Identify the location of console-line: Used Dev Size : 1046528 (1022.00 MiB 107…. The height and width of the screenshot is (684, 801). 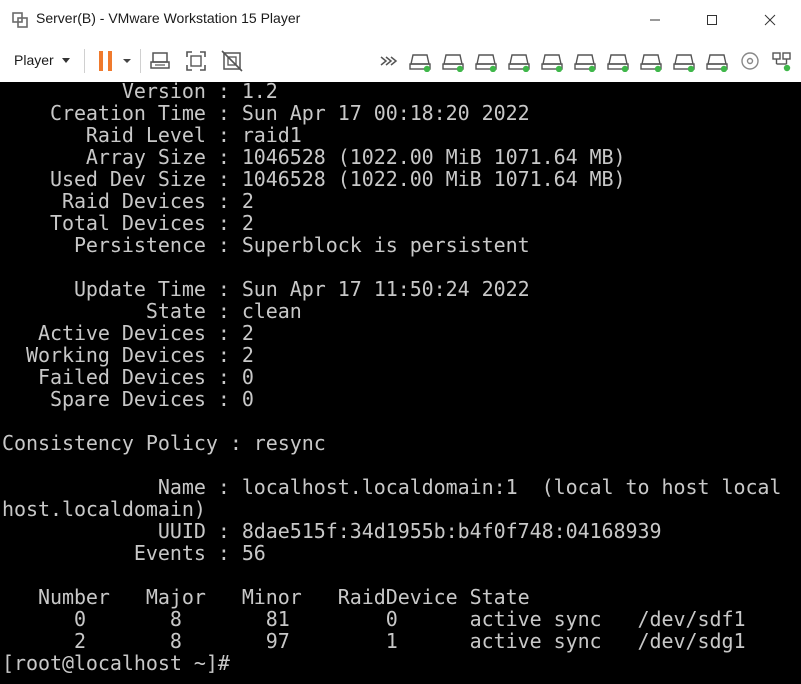
(314, 179).